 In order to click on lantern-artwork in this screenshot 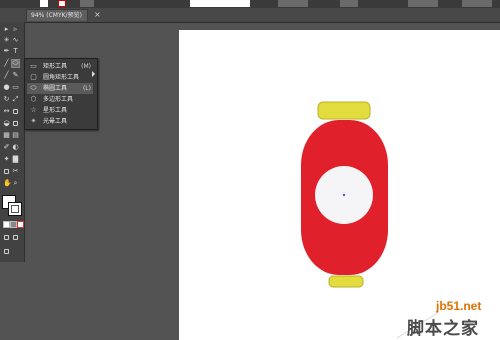, I will do `click(344, 194)`.